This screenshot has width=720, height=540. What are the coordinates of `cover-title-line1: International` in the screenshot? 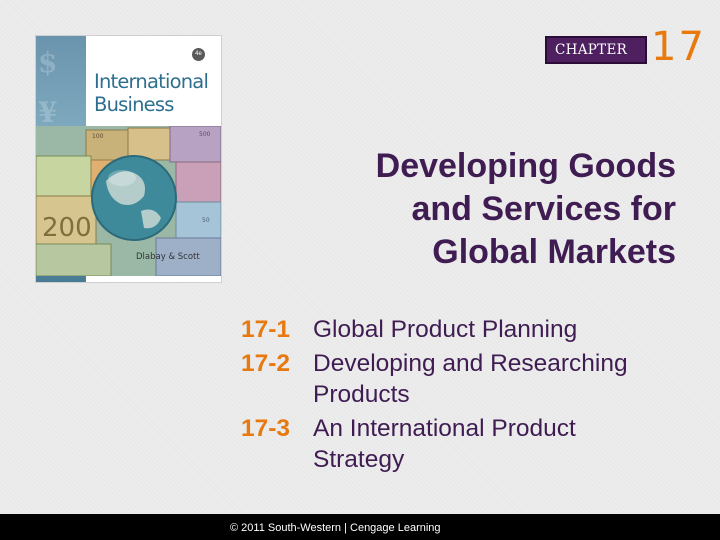 It's located at (151, 81).